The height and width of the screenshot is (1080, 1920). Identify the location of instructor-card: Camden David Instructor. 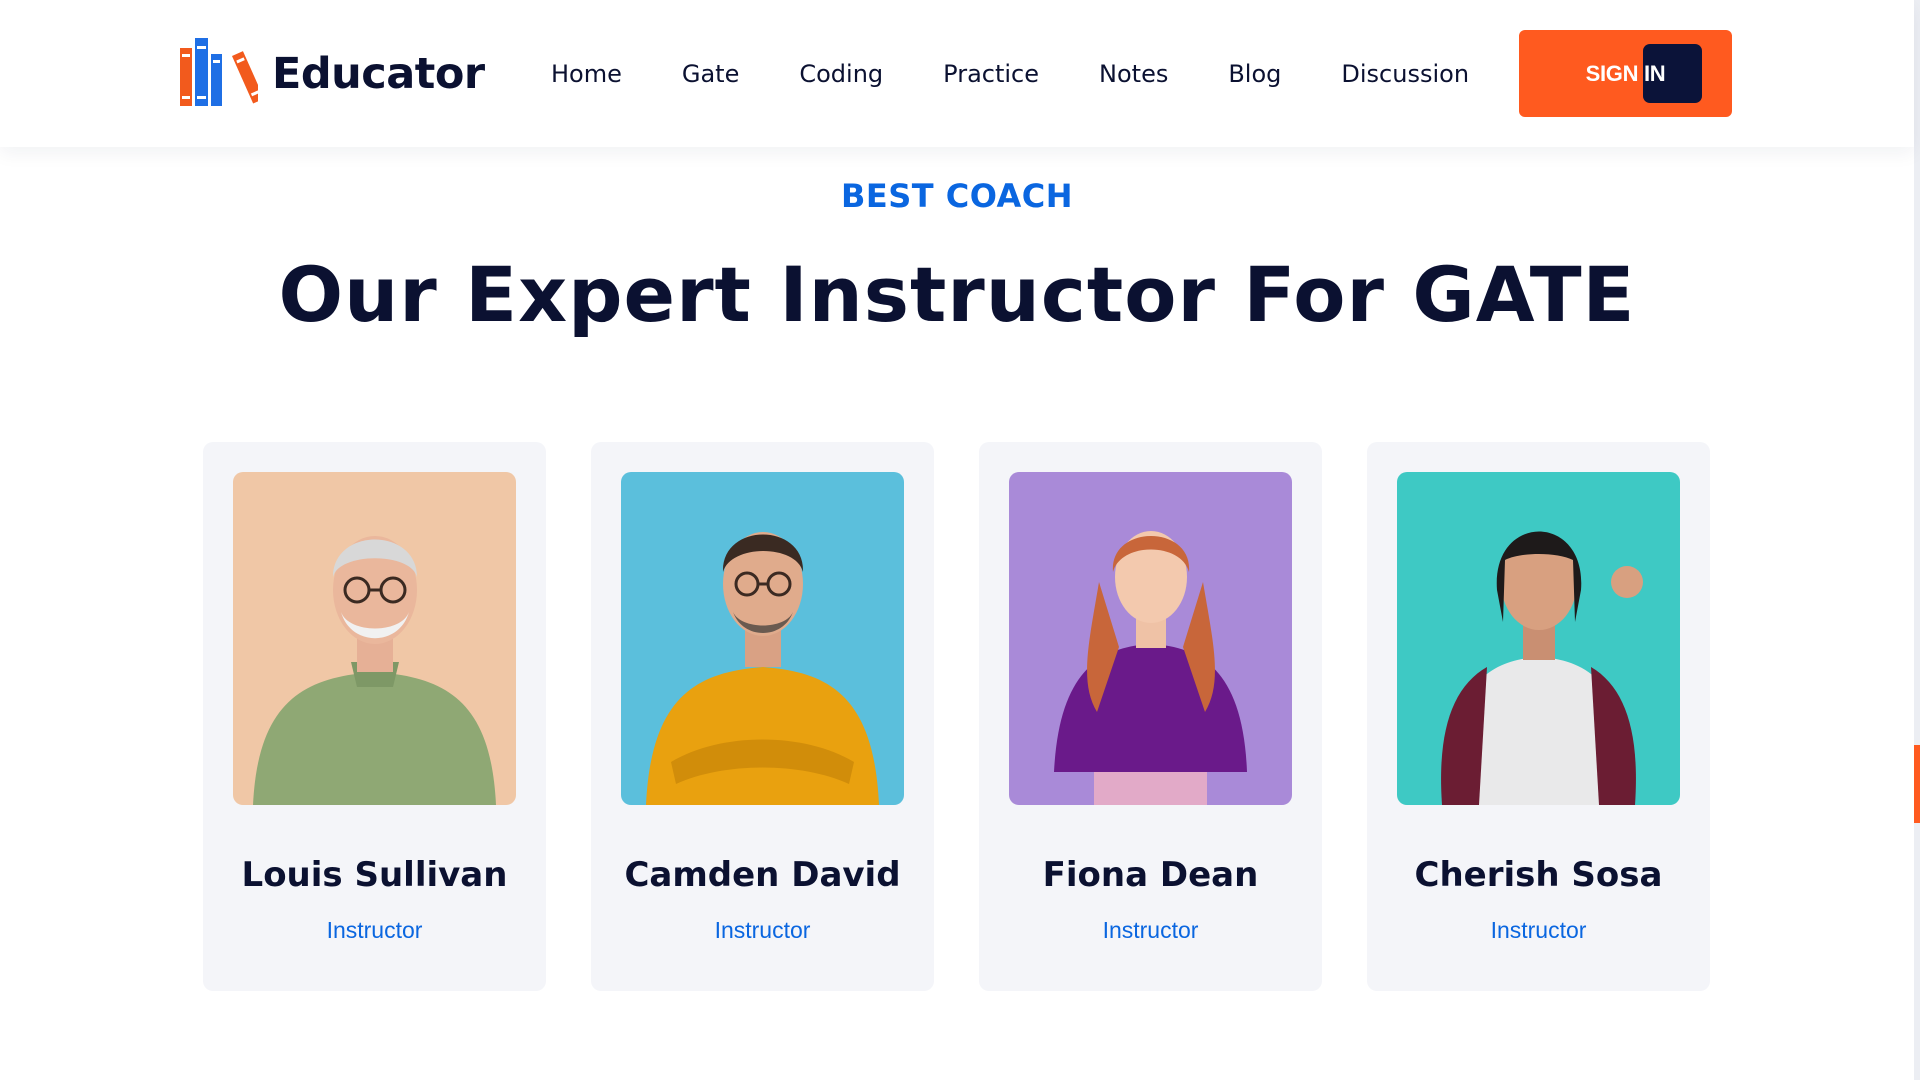
(762, 716).